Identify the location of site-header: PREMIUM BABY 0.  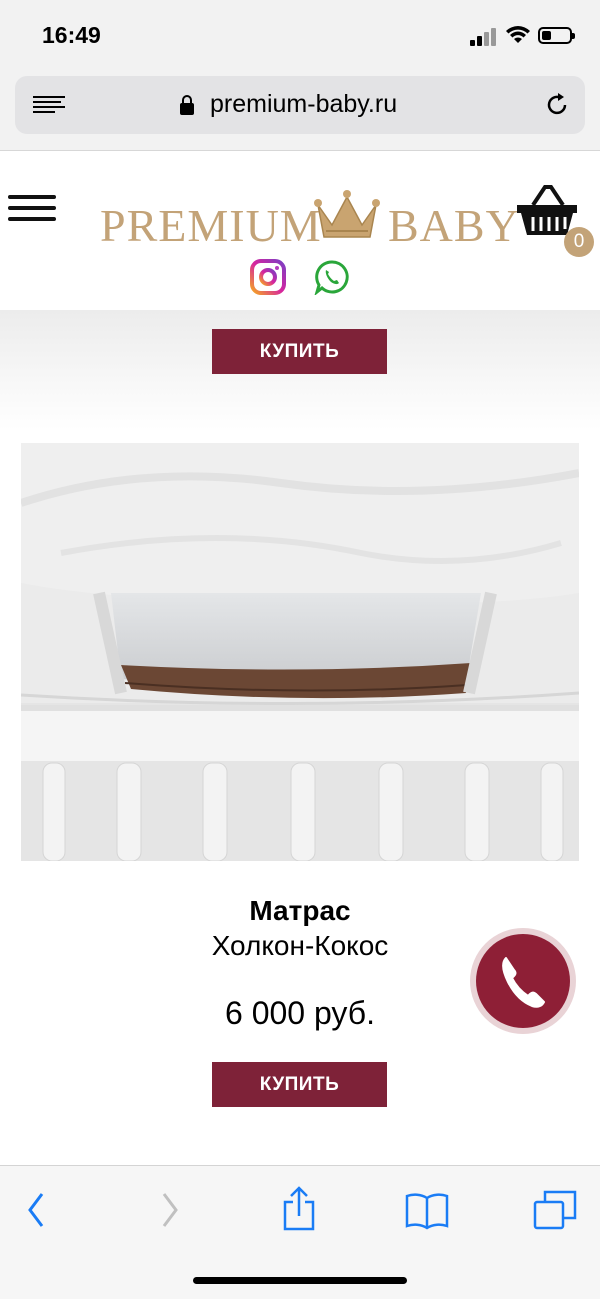
(300, 230).